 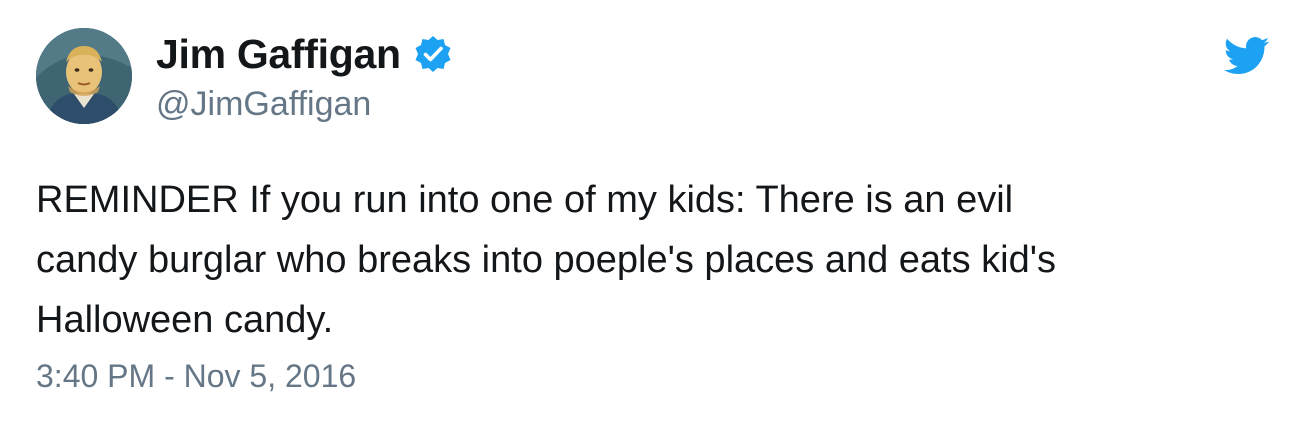 I want to click on tweet-timestamp: 3:40 PM - Nov 5, 2016, so click(x=196, y=376).